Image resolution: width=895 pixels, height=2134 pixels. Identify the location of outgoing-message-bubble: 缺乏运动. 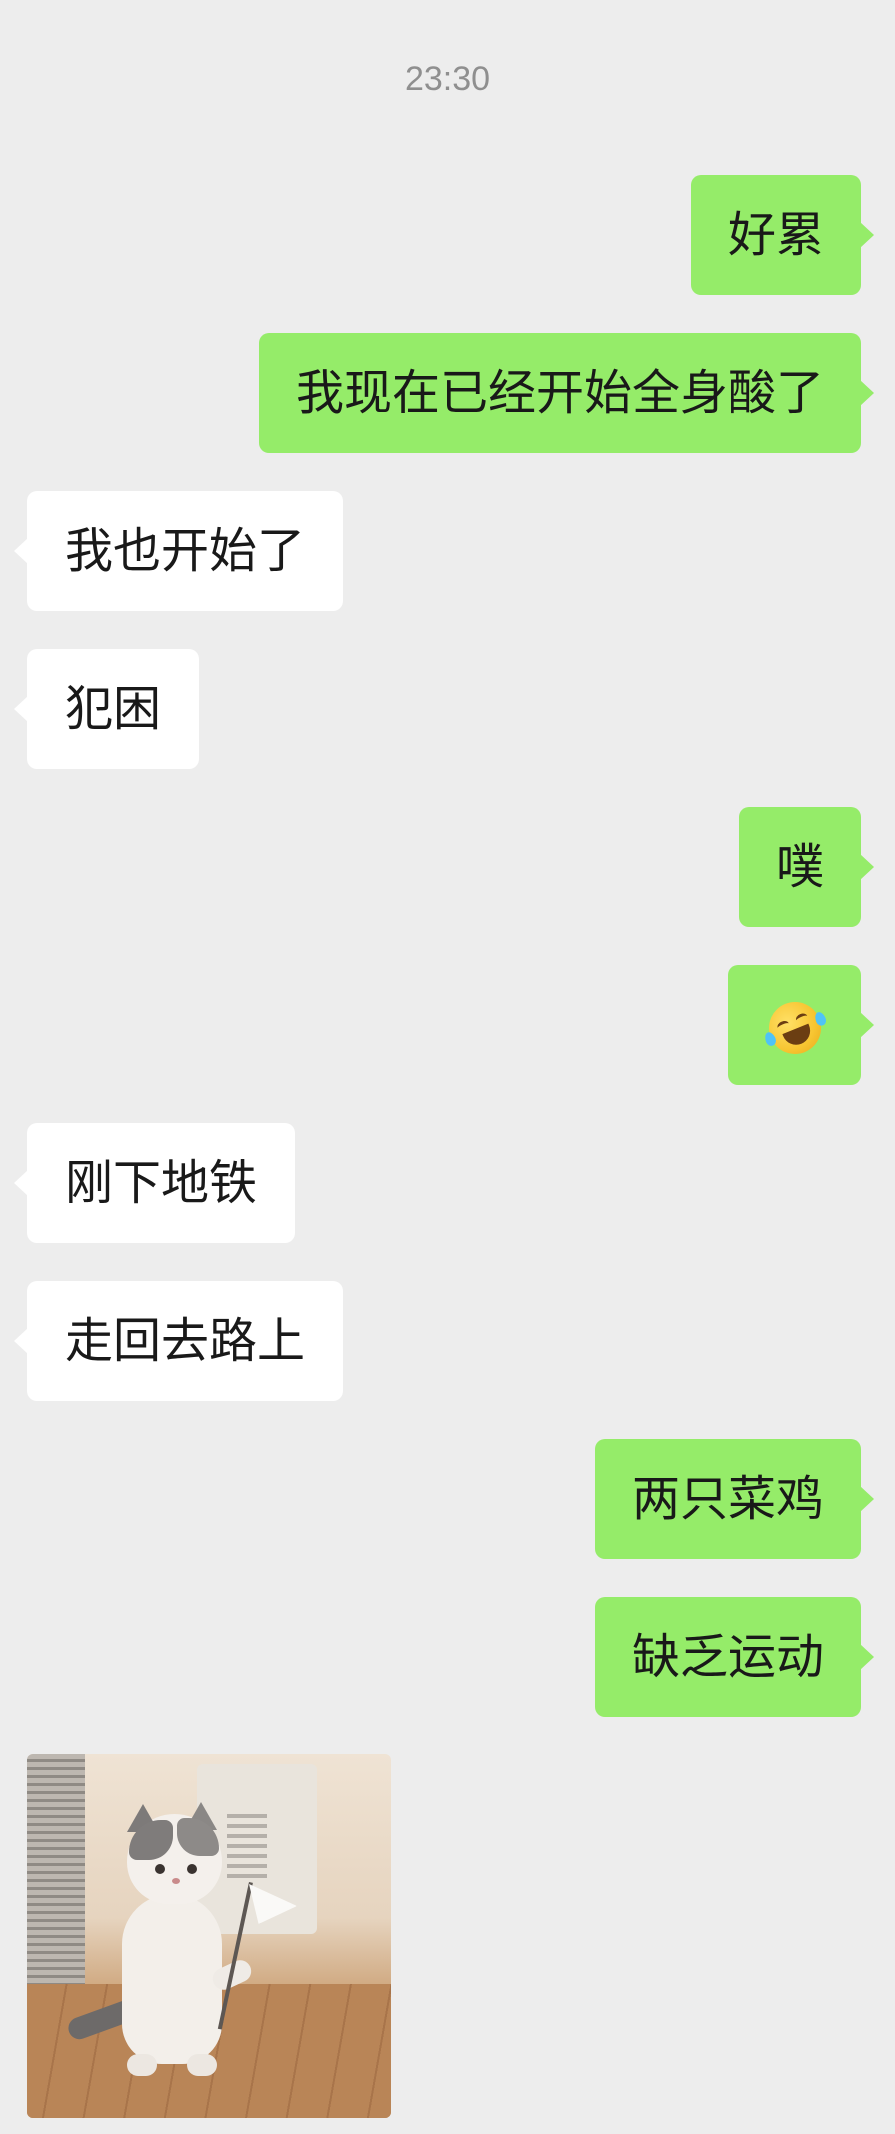
(734, 1657).